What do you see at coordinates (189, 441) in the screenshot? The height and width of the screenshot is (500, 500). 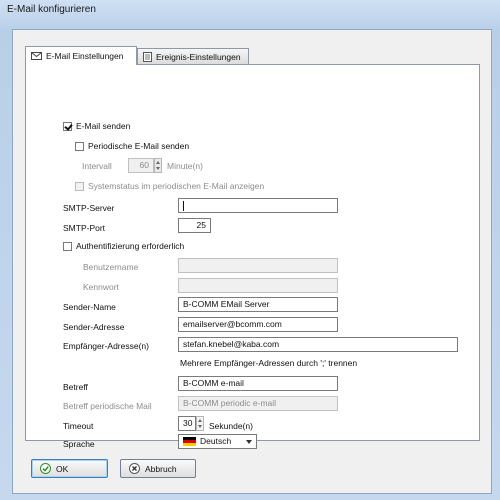 I see `german-flag-icon` at bounding box center [189, 441].